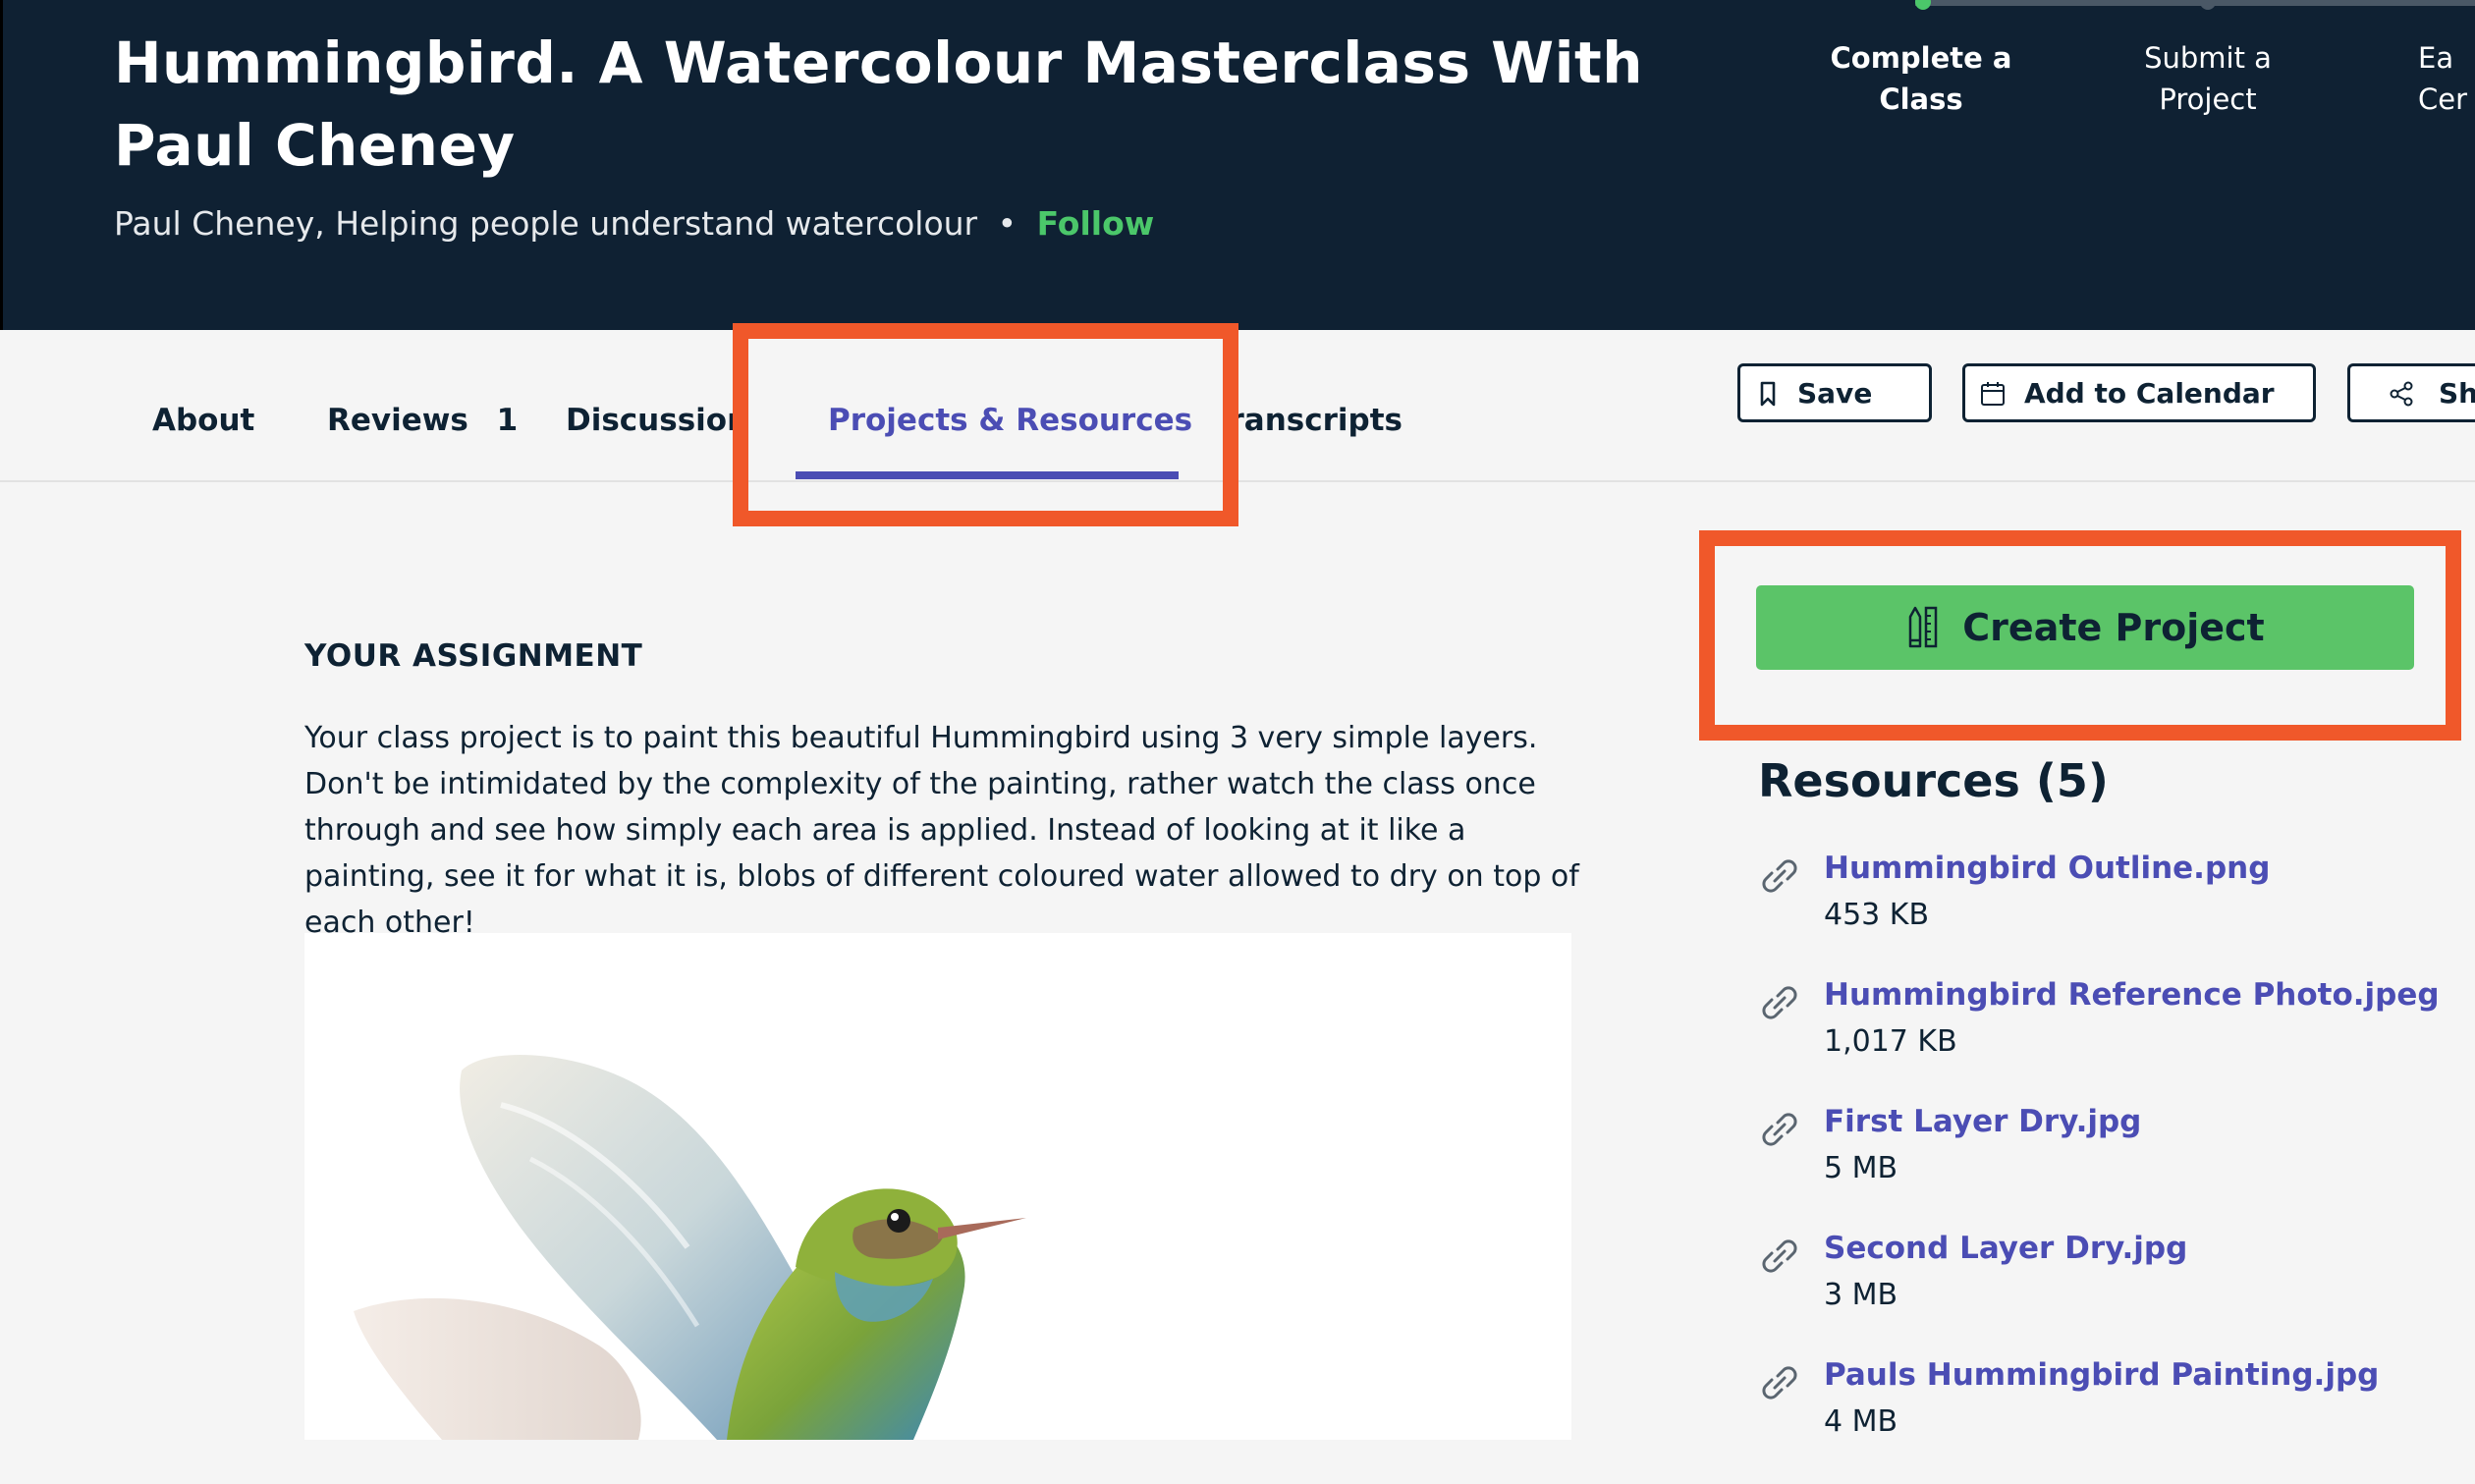  Describe the element at coordinates (1096, 223) in the screenshot. I see `follow-link: Follow` at that location.